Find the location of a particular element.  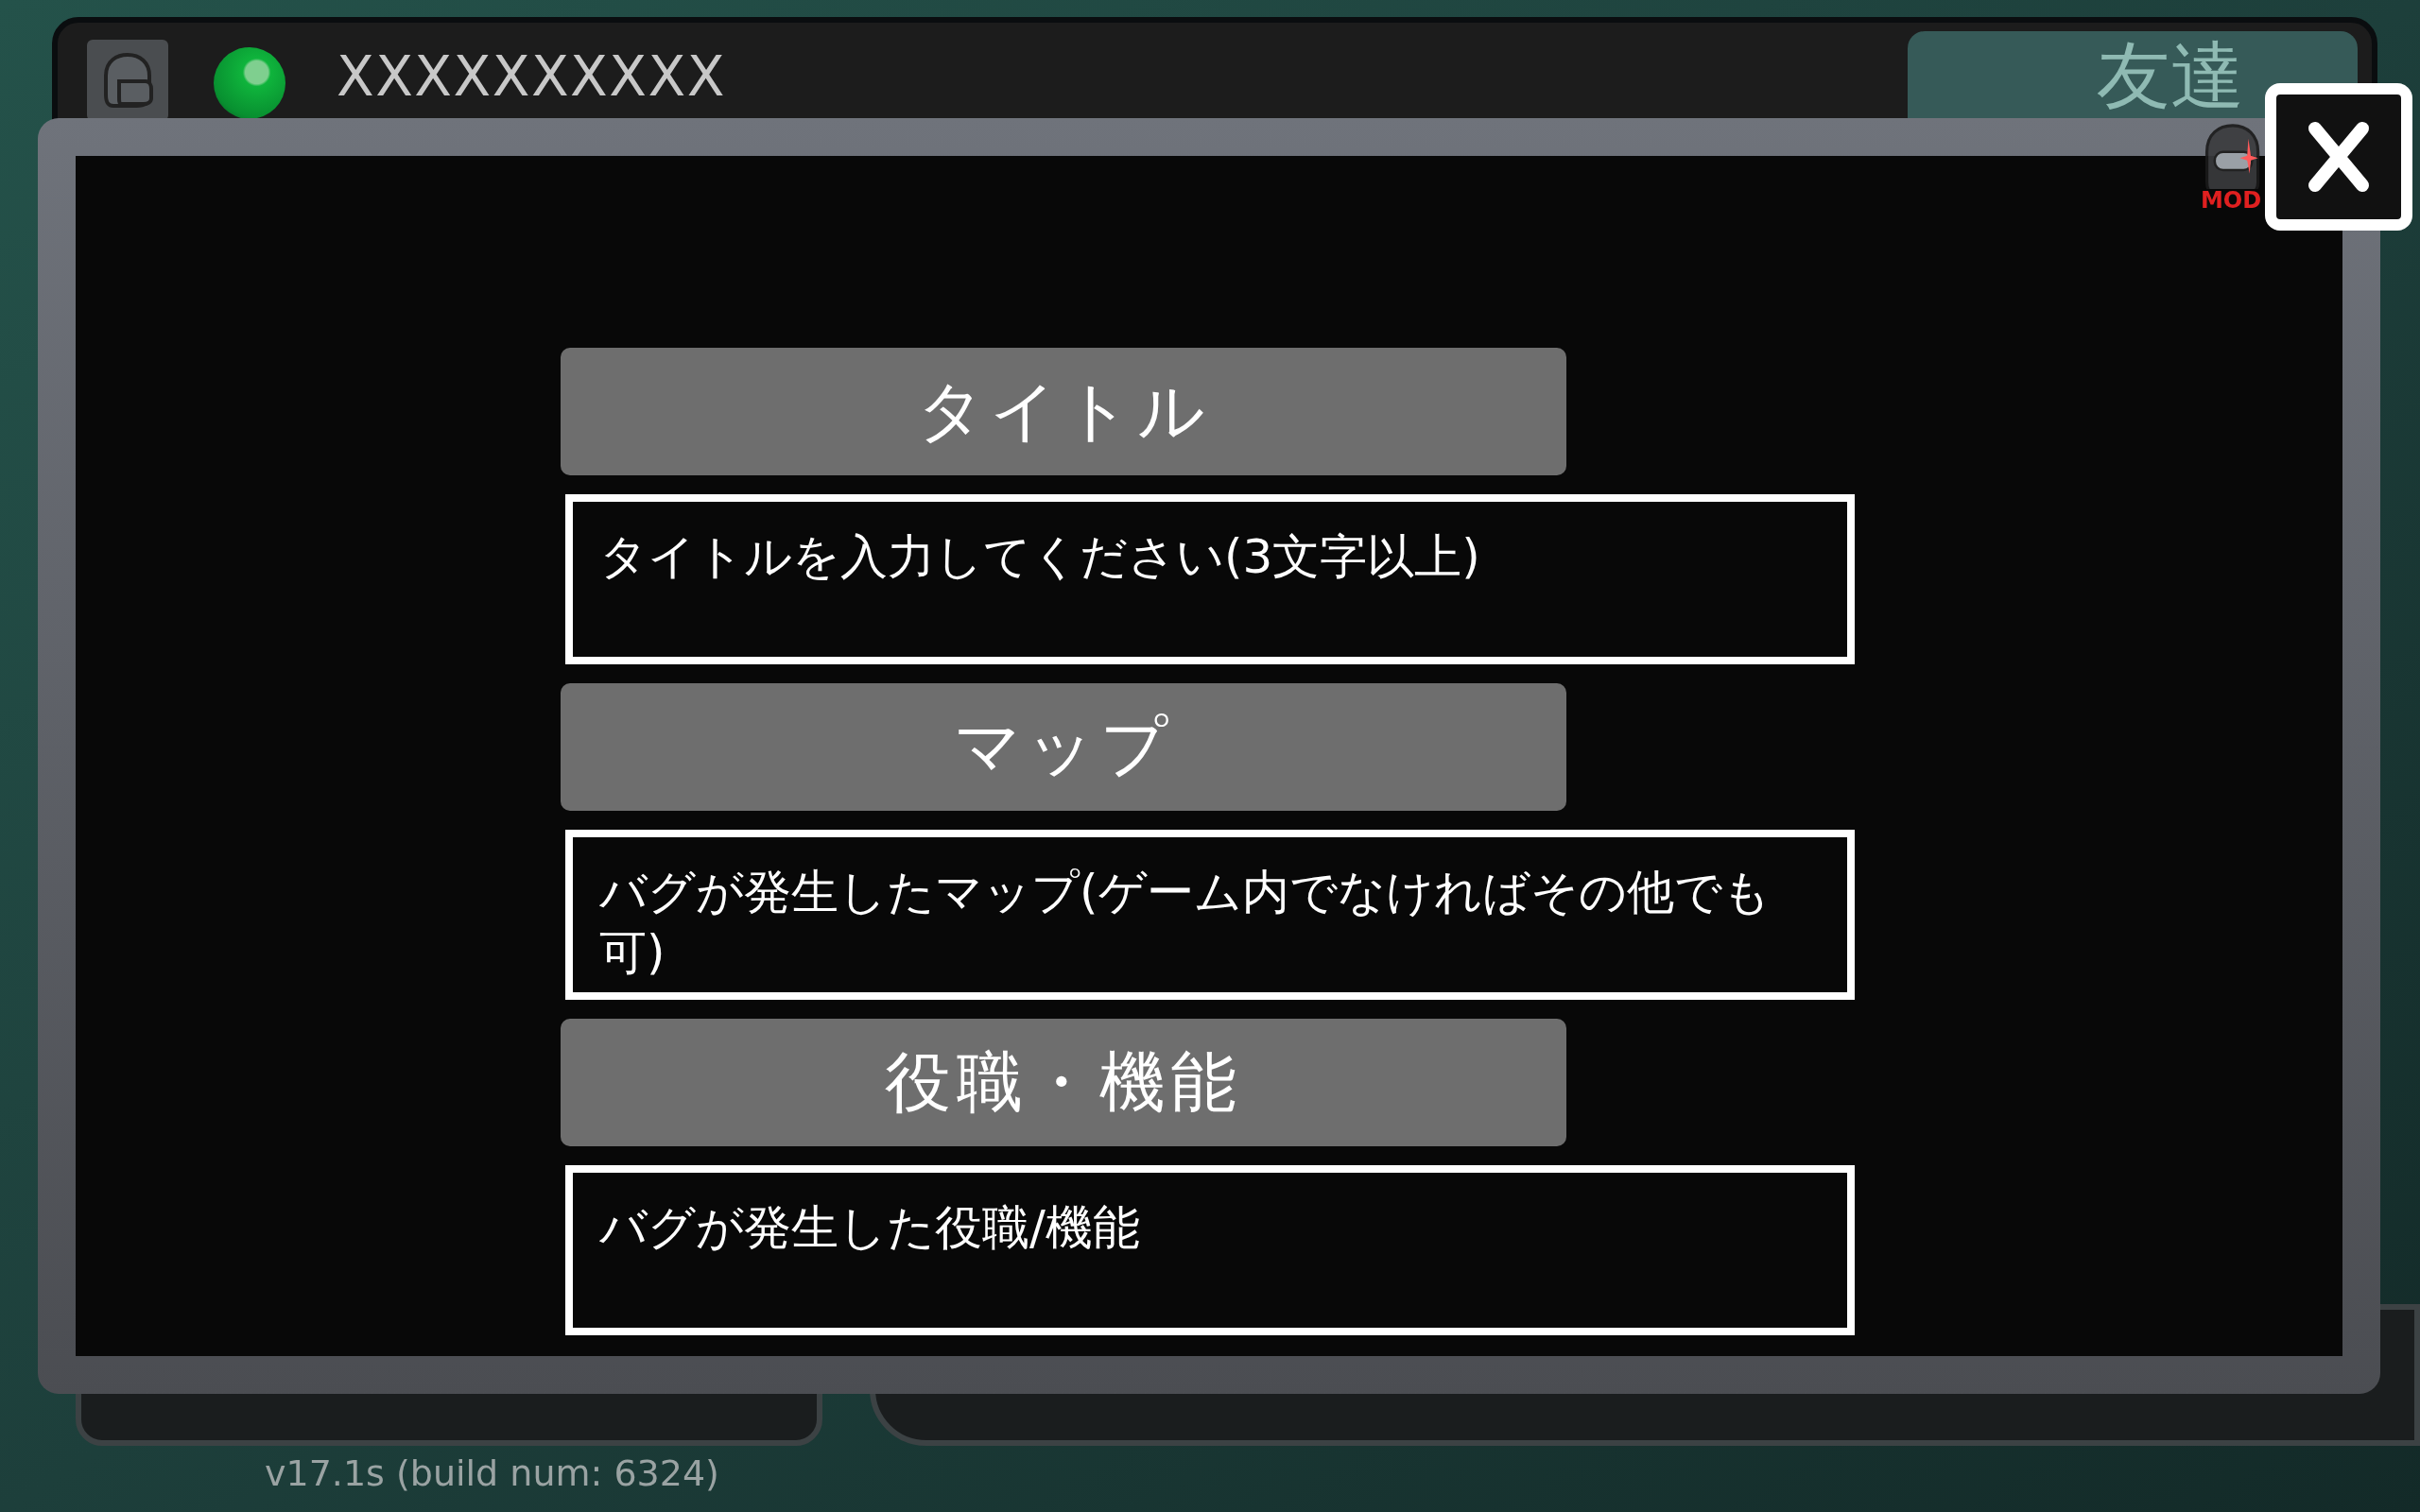

input-field: バグが発生したマップ(ゲーム内でなければその他でも可) is located at coordinates (1210, 915).